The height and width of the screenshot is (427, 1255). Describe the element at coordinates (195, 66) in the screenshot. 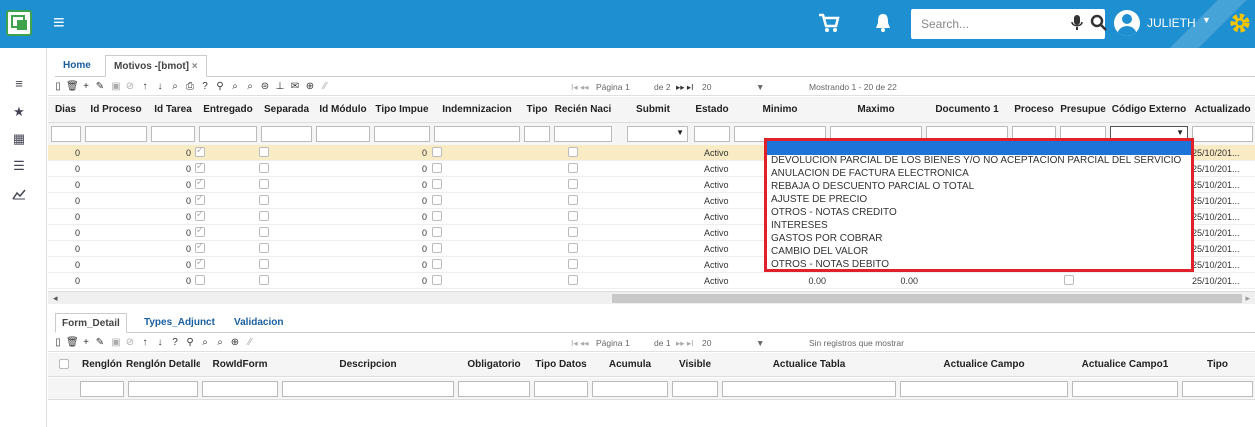

I see `tab-close-icon: ×` at that location.